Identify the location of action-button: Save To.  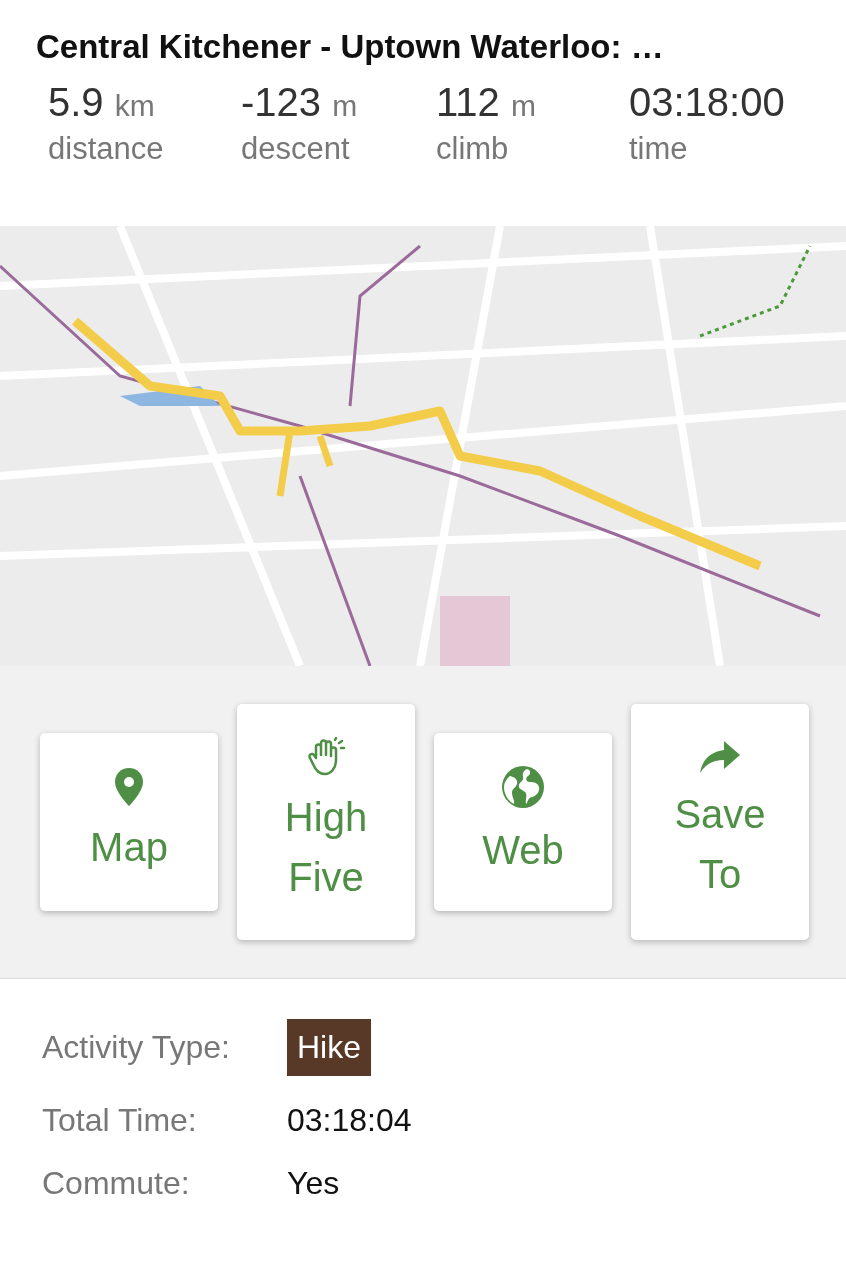
(720, 822).